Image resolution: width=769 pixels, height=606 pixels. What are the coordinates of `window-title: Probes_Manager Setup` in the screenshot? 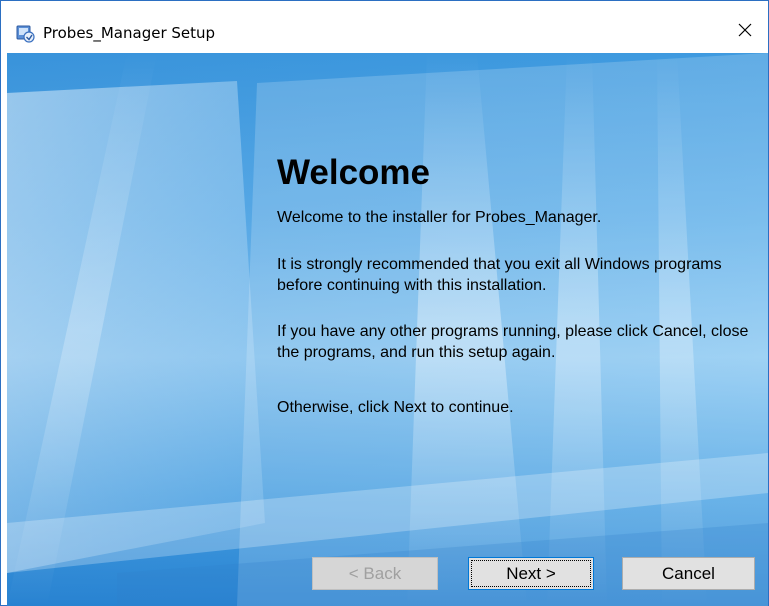 It's located at (129, 33).